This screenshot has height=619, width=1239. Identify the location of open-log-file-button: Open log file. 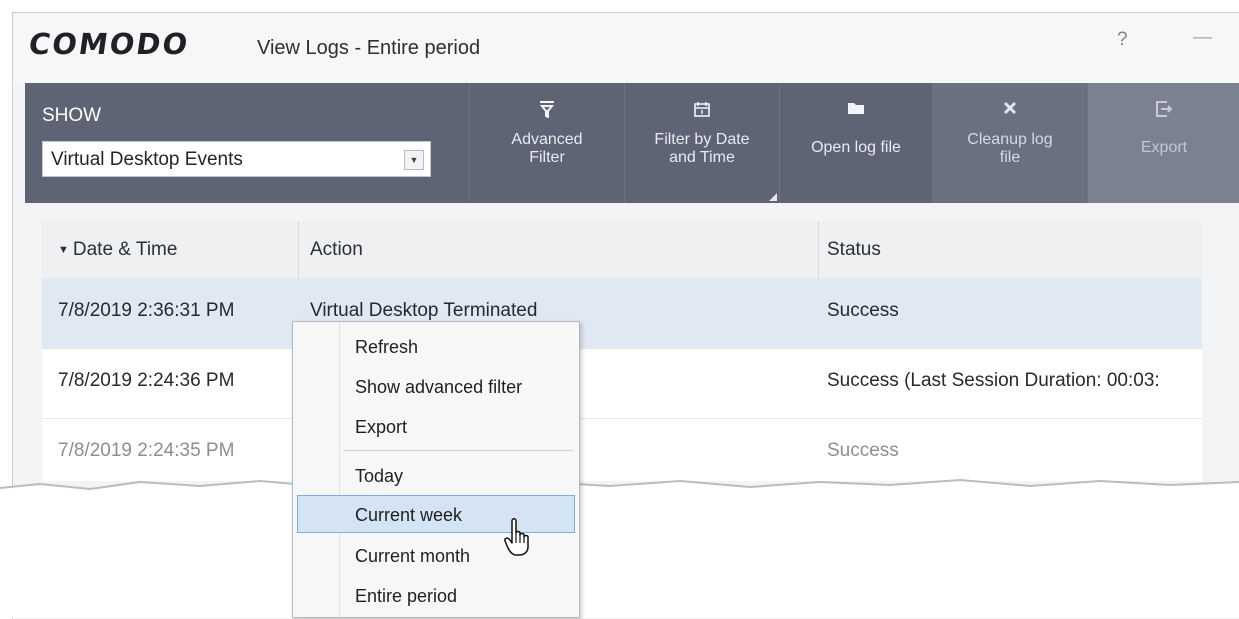
(855, 143).